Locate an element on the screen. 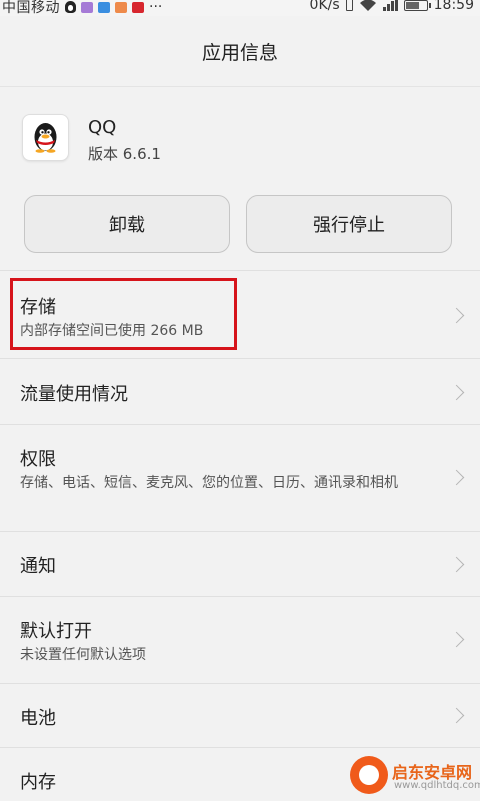  row-permissions-title: 权限 is located at coordinates (38, 459).